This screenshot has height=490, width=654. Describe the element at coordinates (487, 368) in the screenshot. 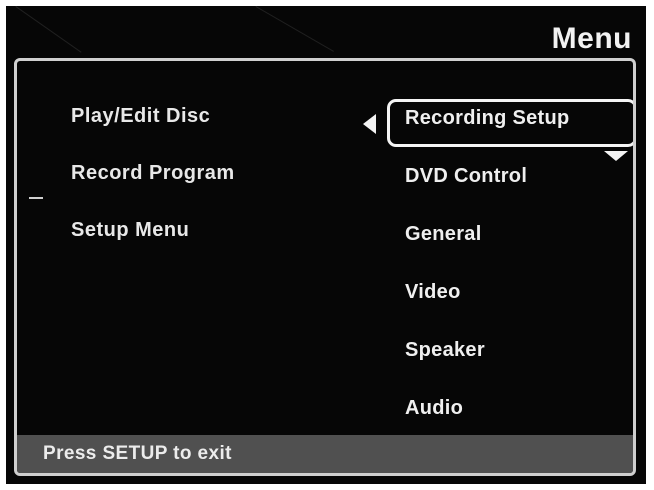

I see `submenu-item-speaker: Speaker` at that location.